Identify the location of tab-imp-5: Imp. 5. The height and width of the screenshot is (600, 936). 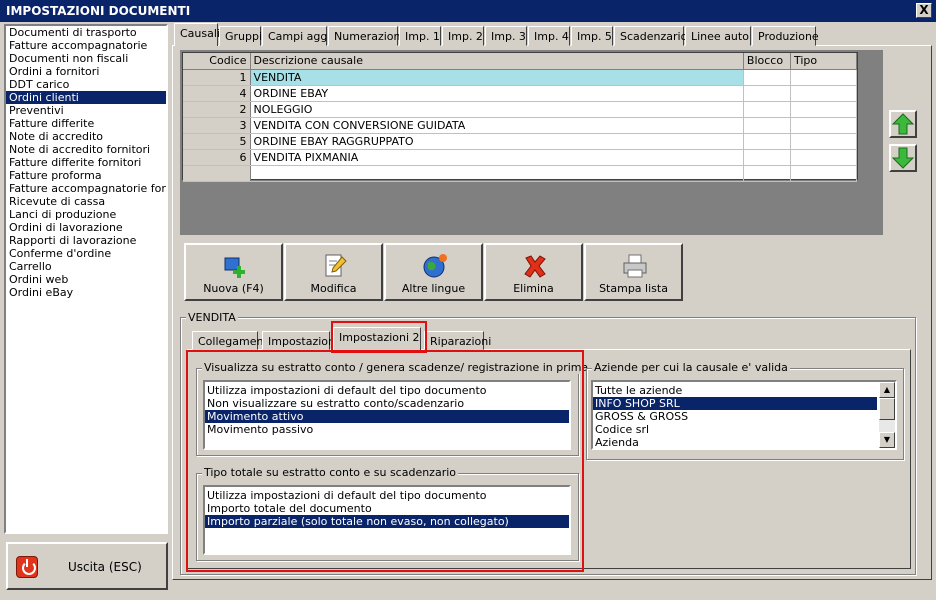
(592, 36).